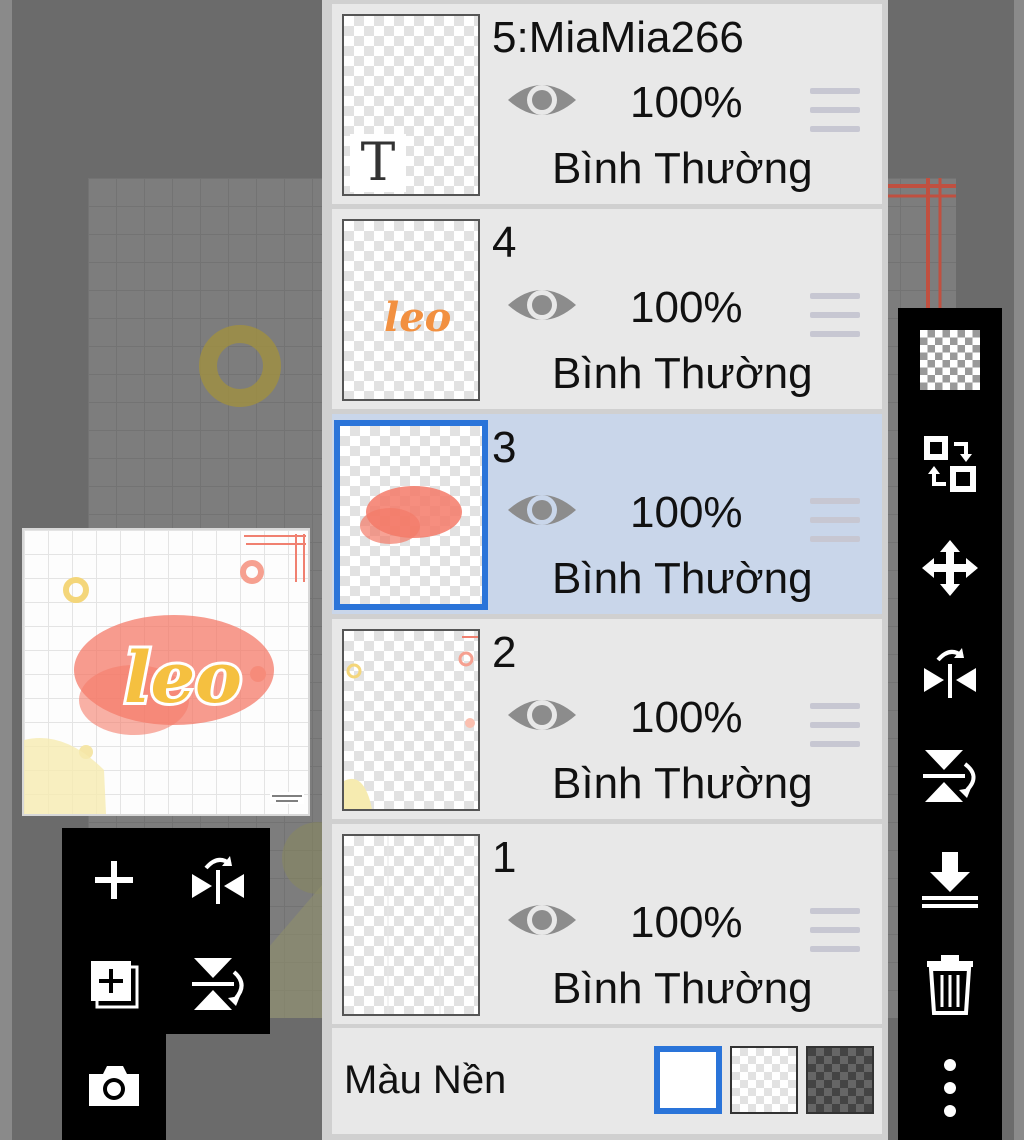 This screenshot has width=1024, height=1140. I want to click on canvas-preview: leo, so click(166, 672).